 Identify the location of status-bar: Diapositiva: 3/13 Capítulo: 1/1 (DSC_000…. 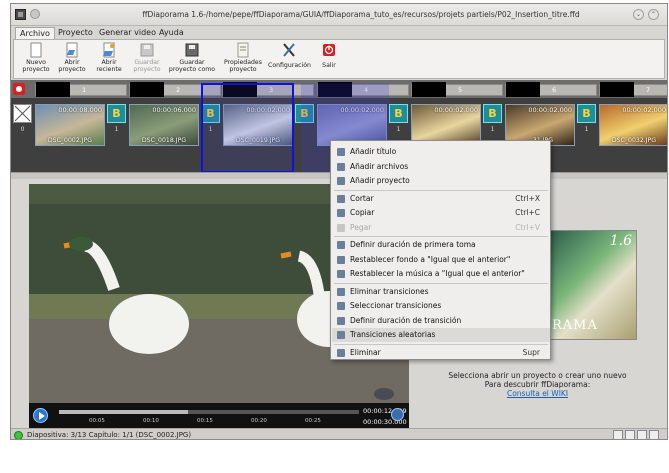
(339, 433).